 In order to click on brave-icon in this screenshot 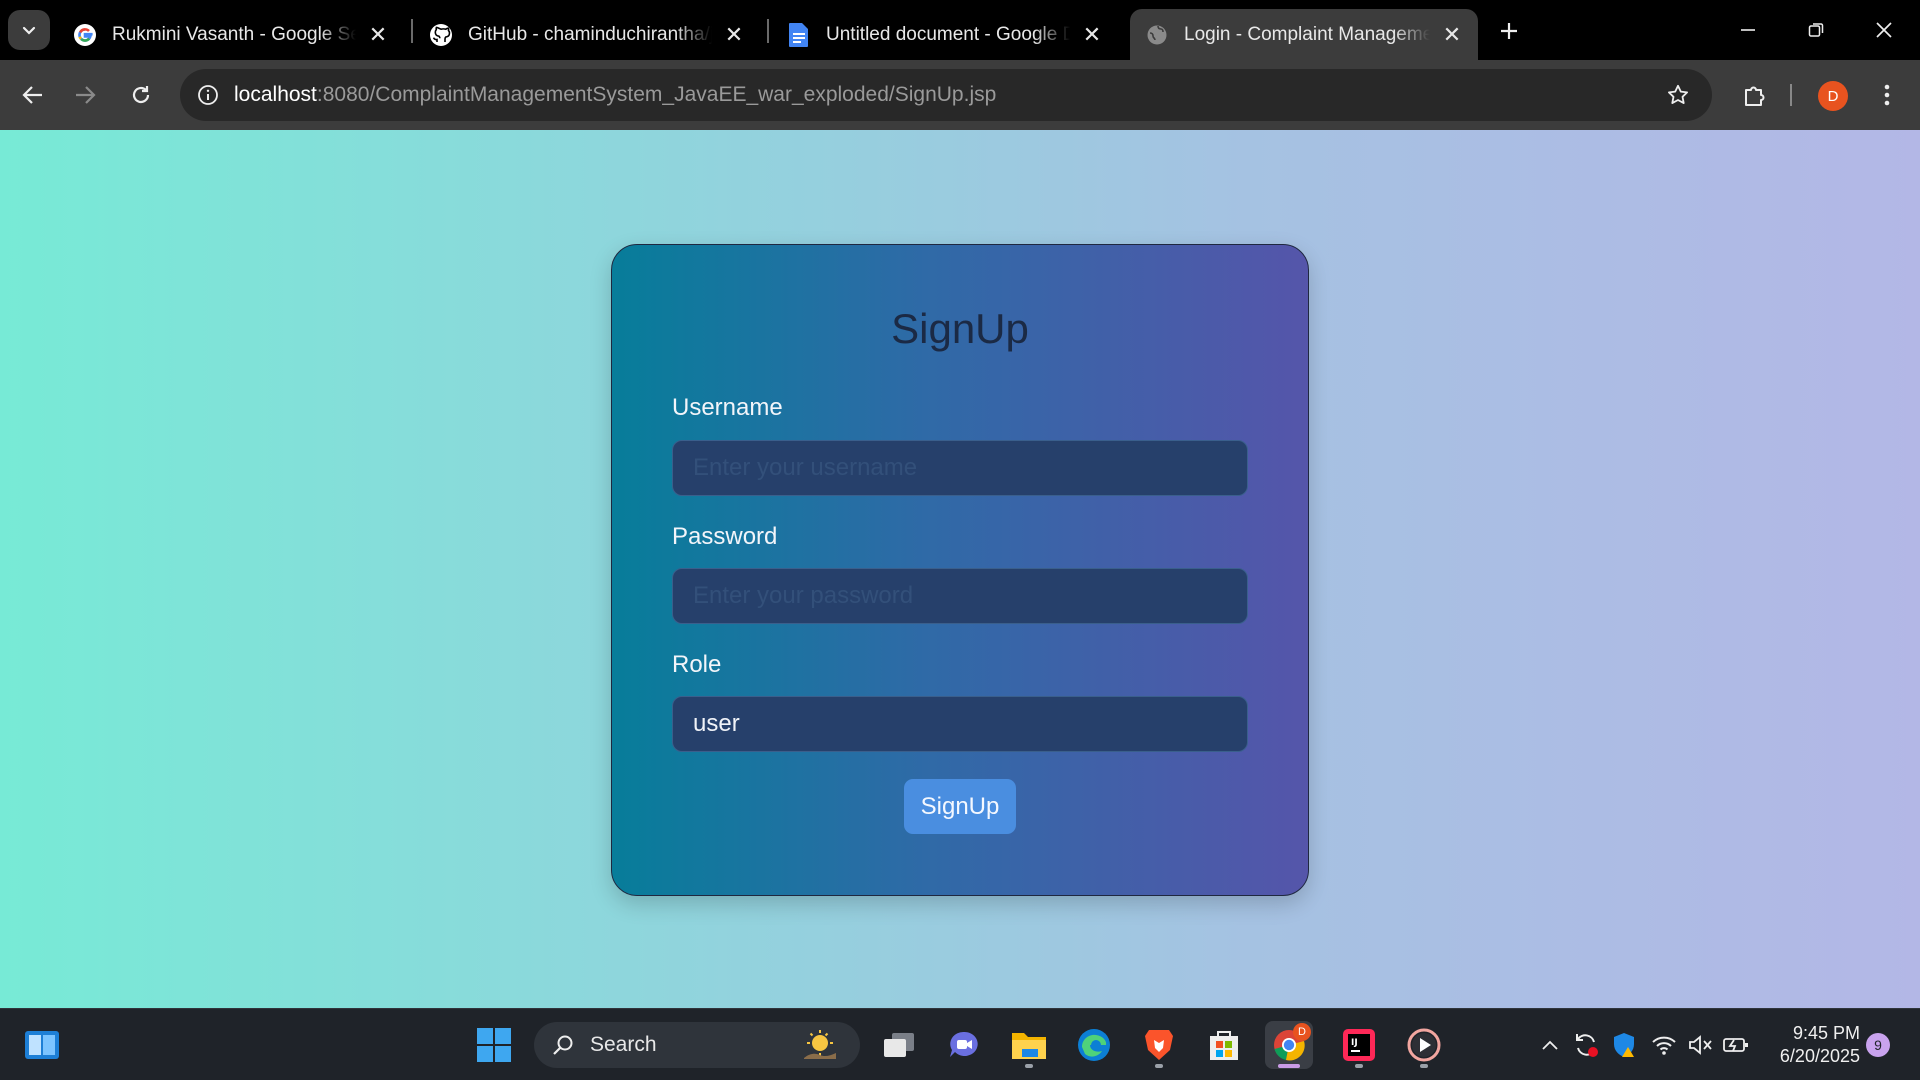, I will do `click(1159, 1045)`.